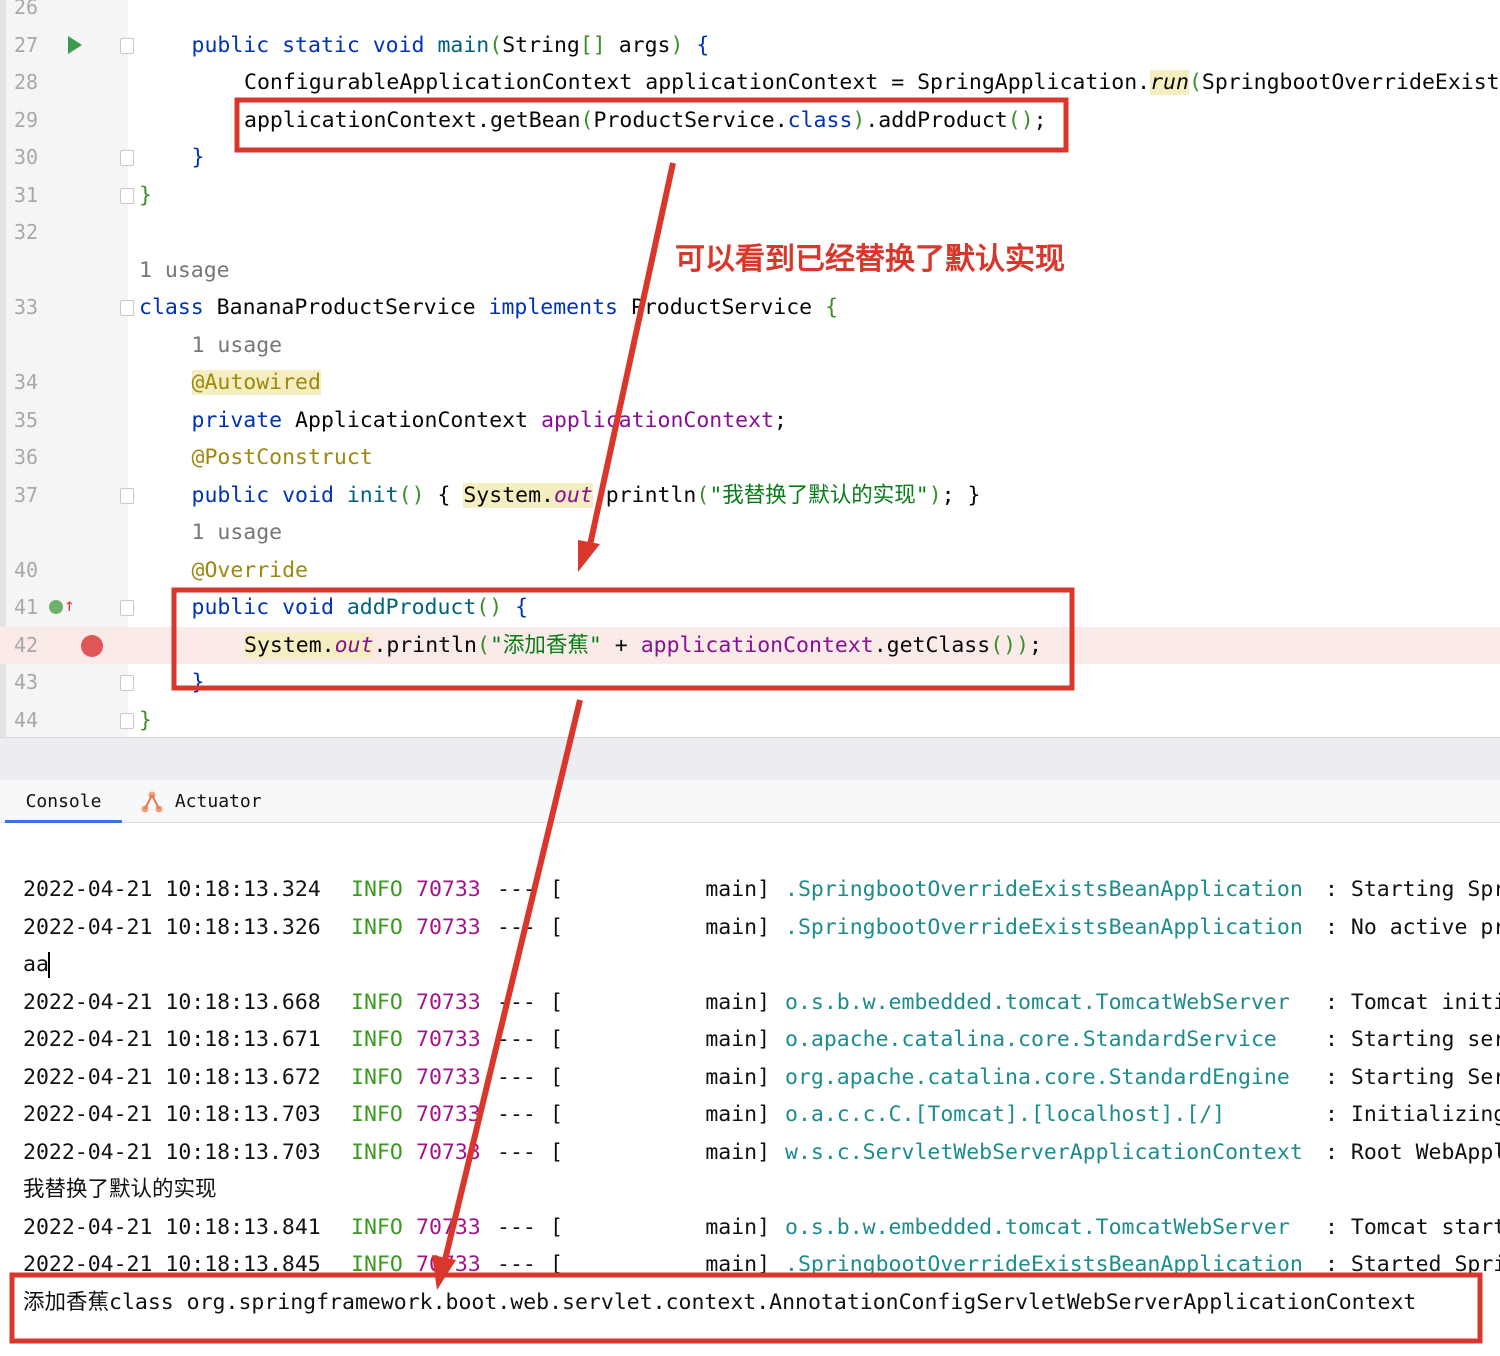 The width and height of the screenshot is (1500, 1356). What do you see at coordinates (289, 645) in the screenshot?
I see `code-token: System.` at bounding box center [289, 645].